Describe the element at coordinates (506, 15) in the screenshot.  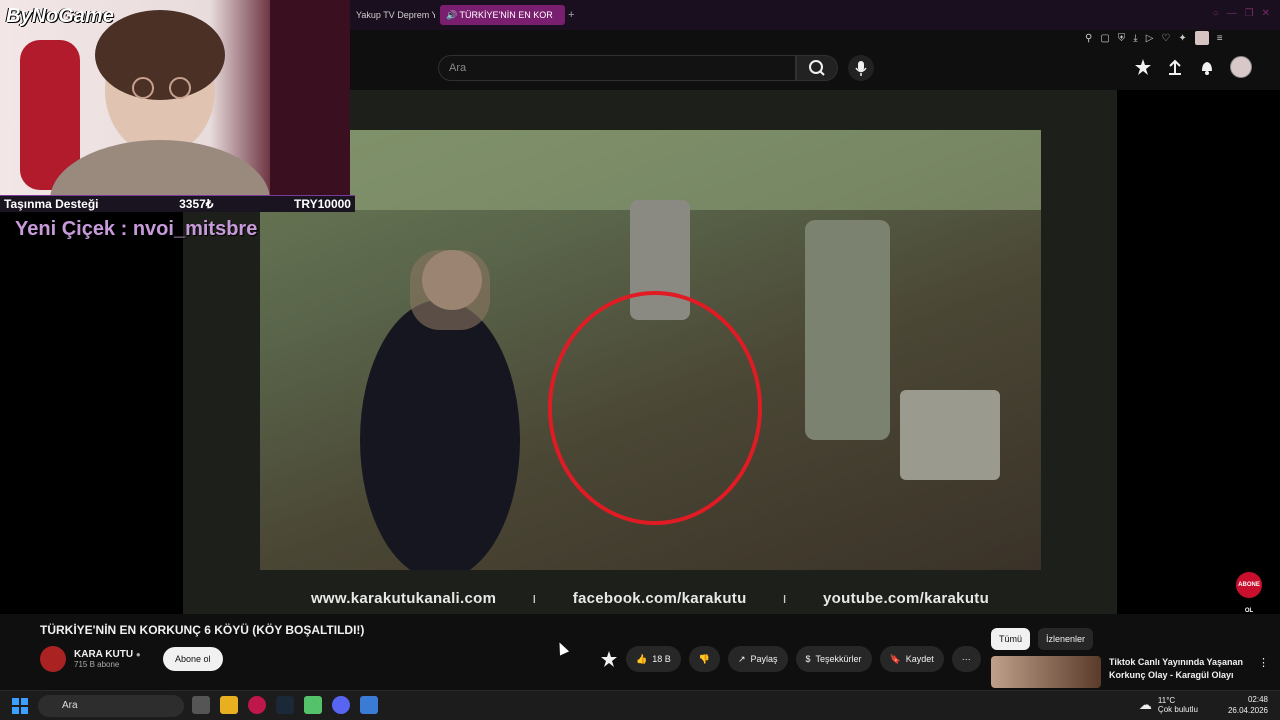
I see `tab-label: TÜRKİYE'NİN EN KOR` at that location.